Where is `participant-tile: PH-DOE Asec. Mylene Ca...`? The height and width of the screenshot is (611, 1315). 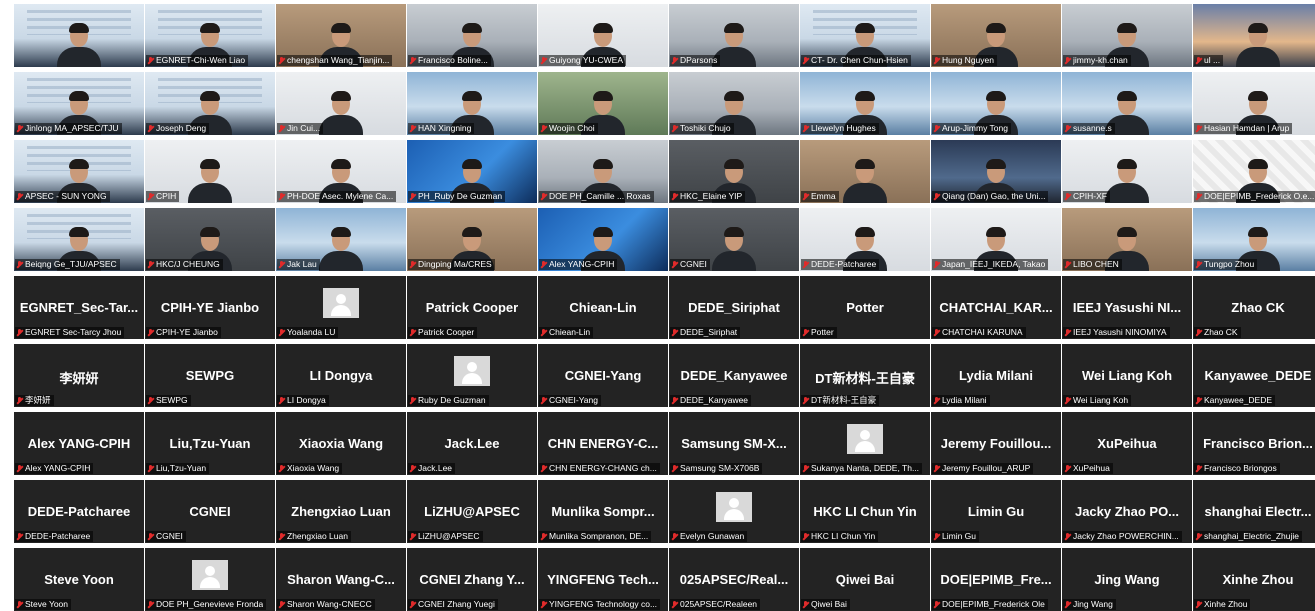 participant-tile: PH-DOE Asec. Mylene Ca... is located at coordinates (341, 171).